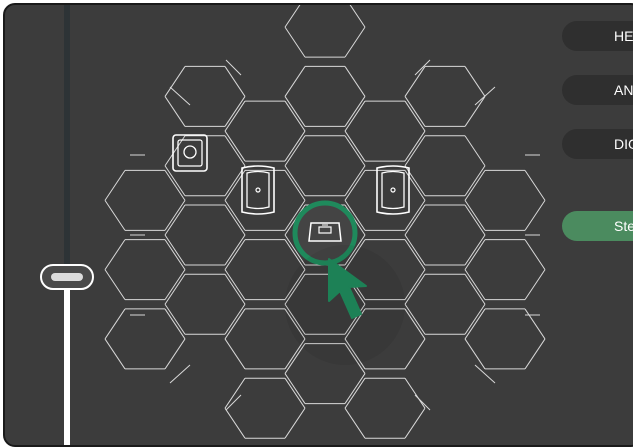  Describe the element at coordinates (597, 144) in the screenshot. I see `mode-button-digital: DIGITAL` at that location.